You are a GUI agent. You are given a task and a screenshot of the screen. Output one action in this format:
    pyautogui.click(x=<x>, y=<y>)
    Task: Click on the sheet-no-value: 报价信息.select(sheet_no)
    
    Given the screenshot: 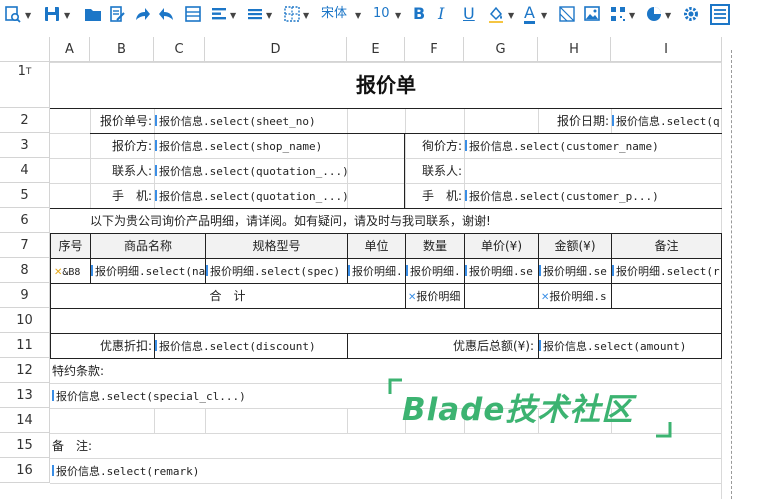 What is the action you would take?
    pyautogui.click(x=251, y=121)
    